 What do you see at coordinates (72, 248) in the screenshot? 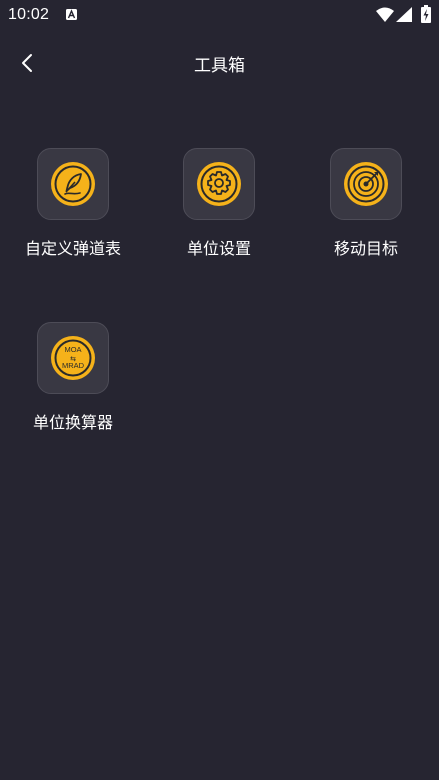
I see `tool-label: 自定义弹道表` at bounding box center [72, 248].